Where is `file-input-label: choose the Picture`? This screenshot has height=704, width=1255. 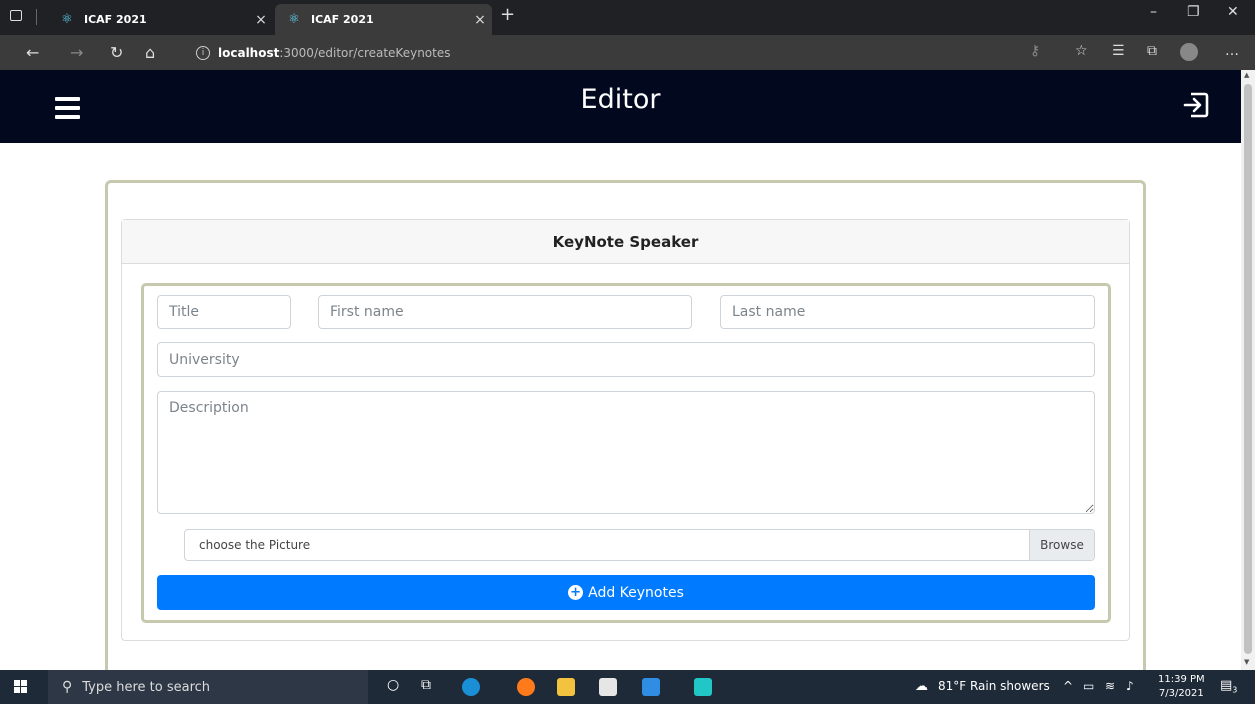
file-input-label: choose the Picture is located at coordinates (255, 545).